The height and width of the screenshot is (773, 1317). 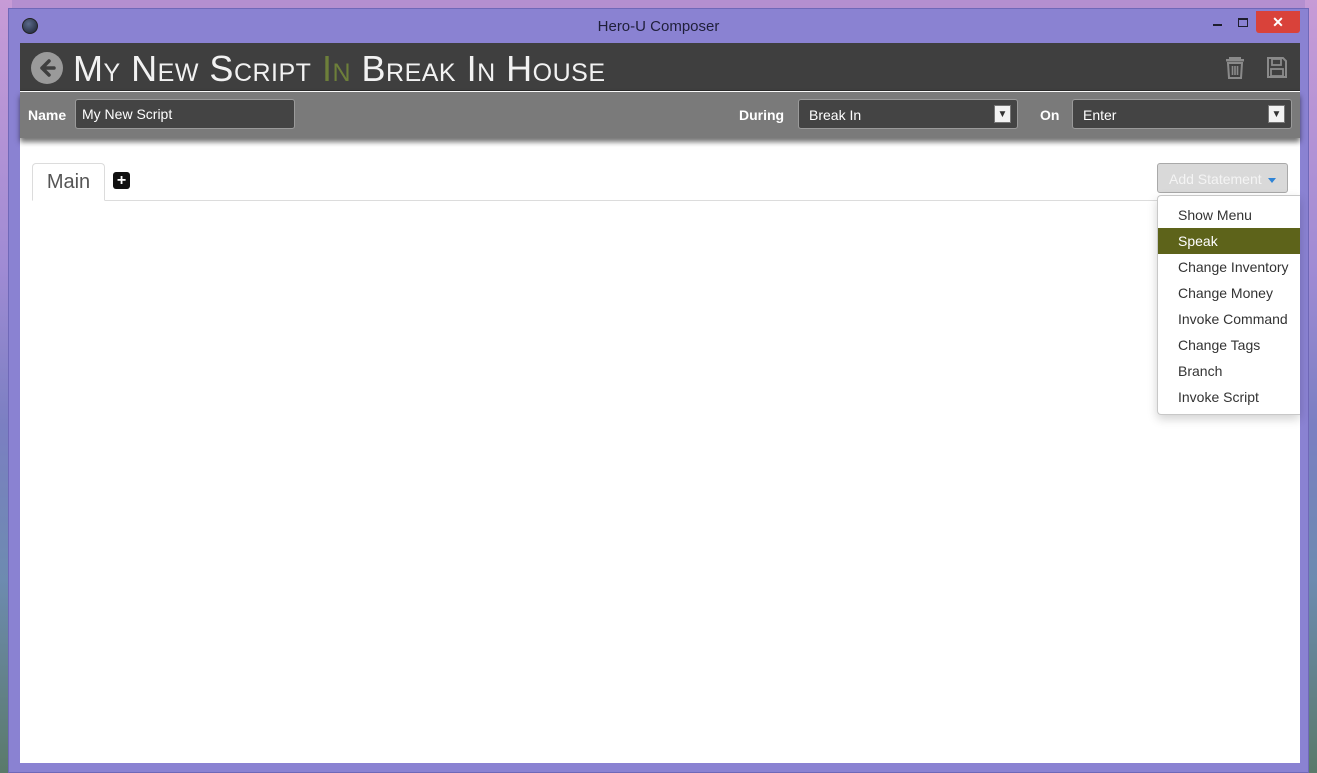 I want to click on add-statement-button: Add Statement, so click(x=1222, y=178).